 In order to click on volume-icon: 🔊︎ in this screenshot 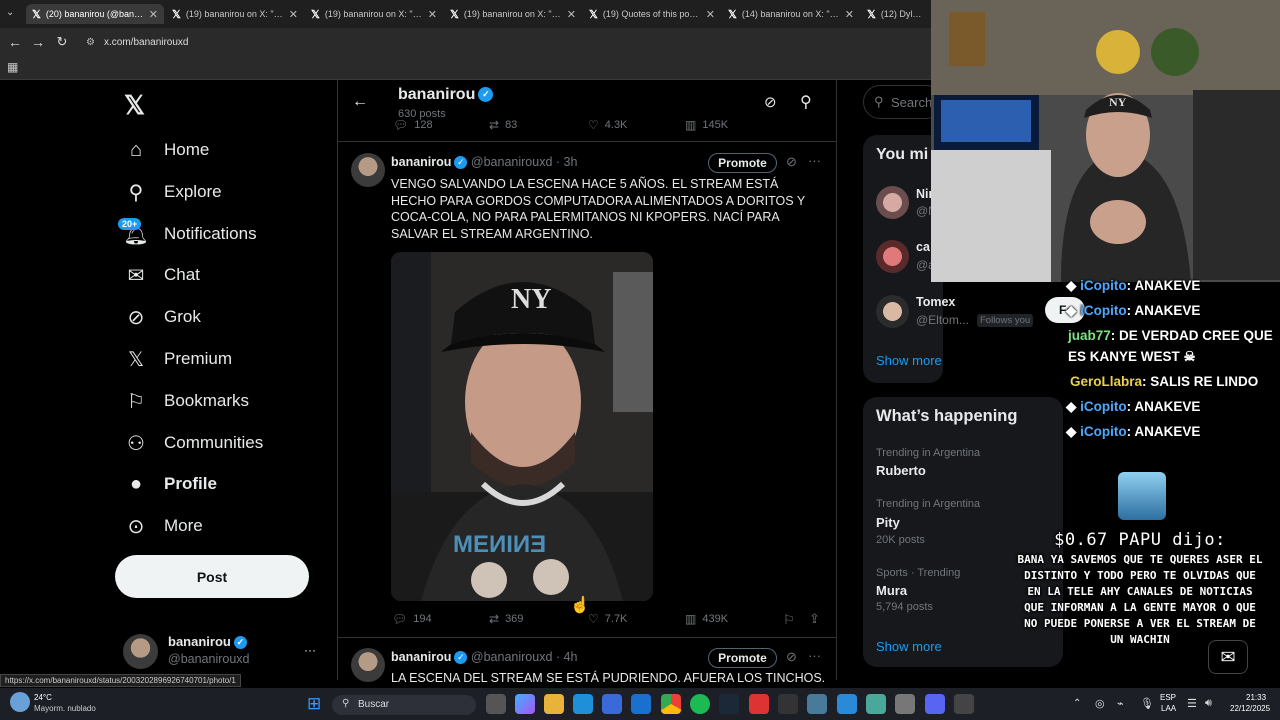, I will do `click(1208, 703)`.